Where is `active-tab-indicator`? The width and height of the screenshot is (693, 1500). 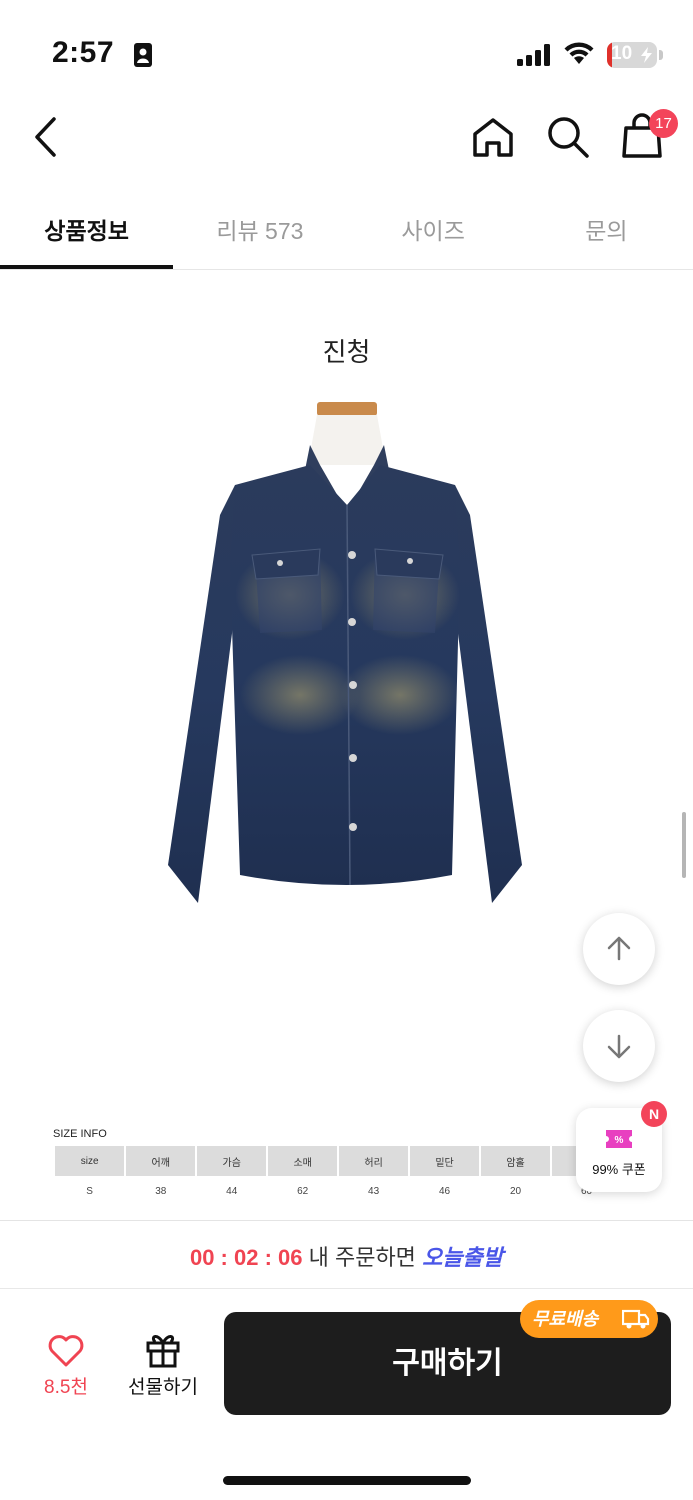 active-tab-indicator is located at coordinates (86, 267).